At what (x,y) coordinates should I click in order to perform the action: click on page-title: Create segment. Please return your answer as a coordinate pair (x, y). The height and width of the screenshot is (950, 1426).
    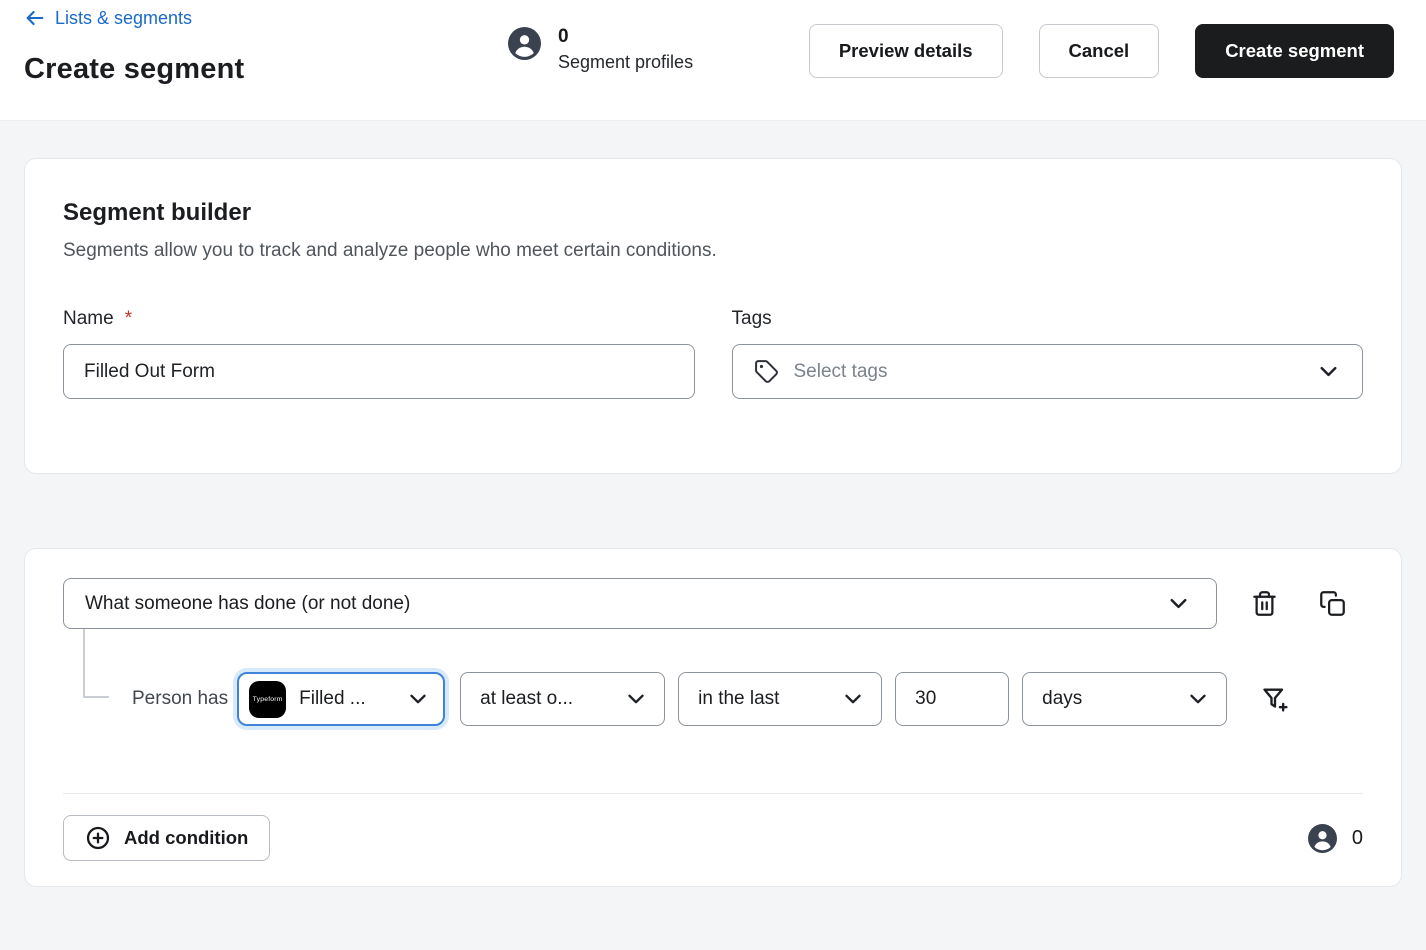
    Looking at the image, I should click on (134, 69).